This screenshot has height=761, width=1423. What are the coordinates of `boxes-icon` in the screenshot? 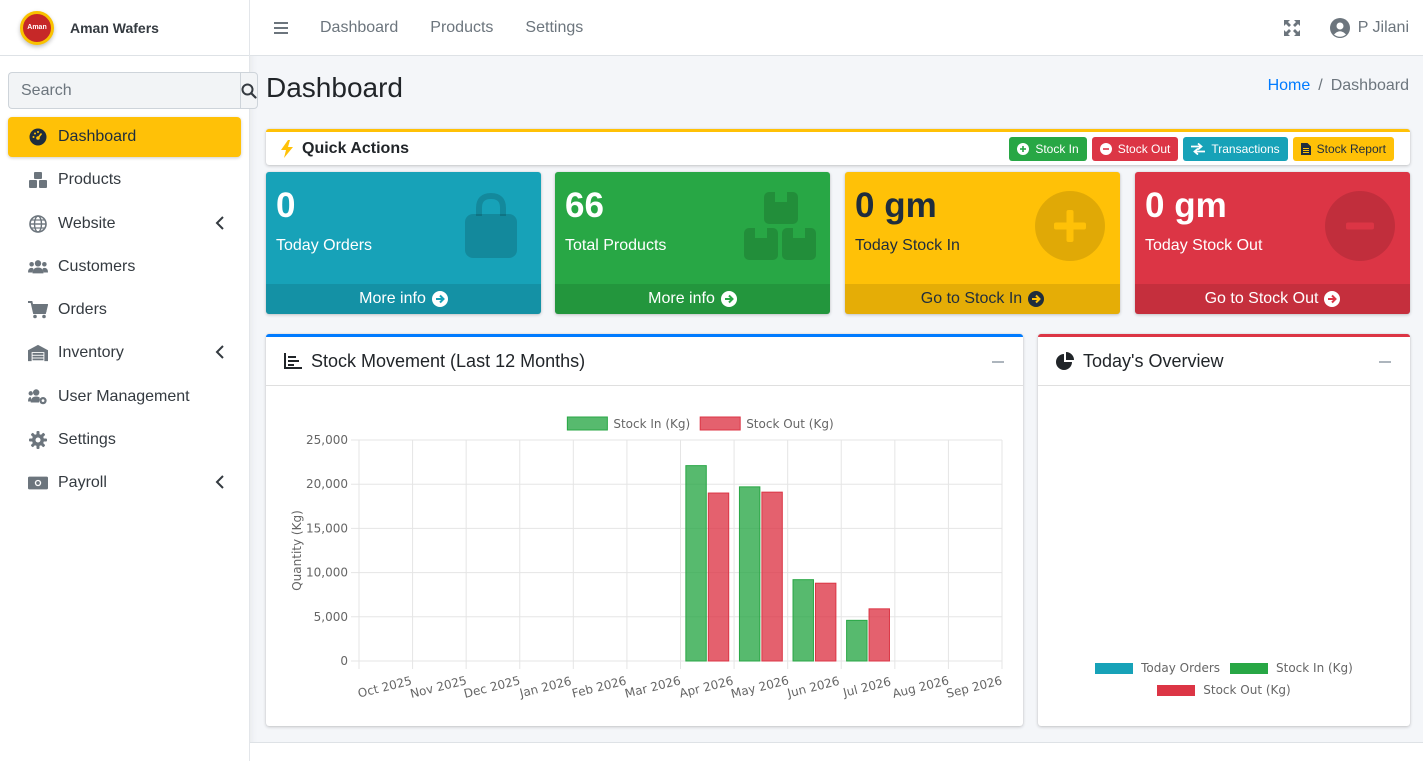 It's located at (780, 226).